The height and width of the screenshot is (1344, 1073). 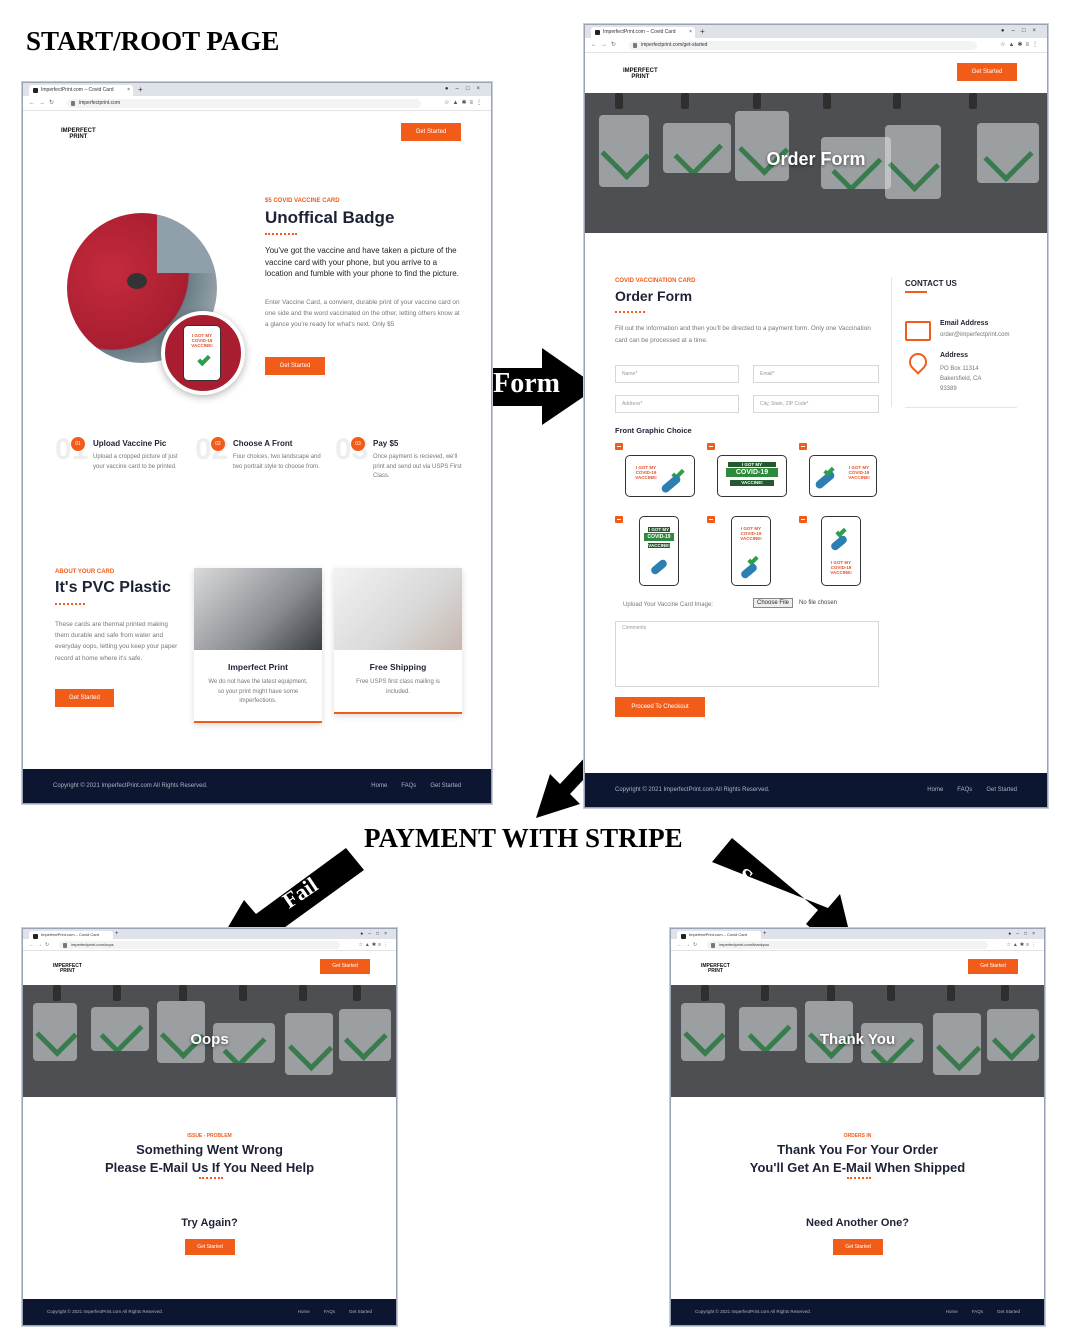 I want to click on thanks-hero: Thank You, so click(x=857, y=1041).